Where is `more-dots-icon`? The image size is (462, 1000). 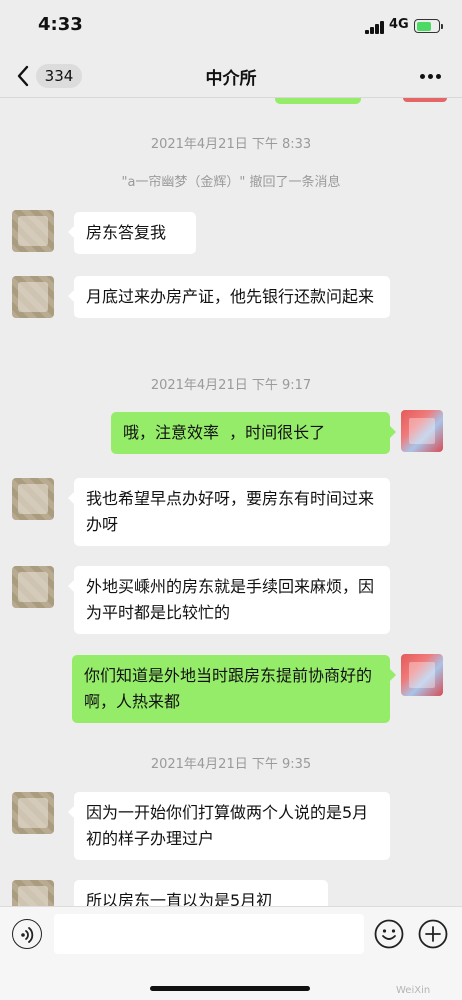 more-dots-icon is located at coordinates (430, 76).